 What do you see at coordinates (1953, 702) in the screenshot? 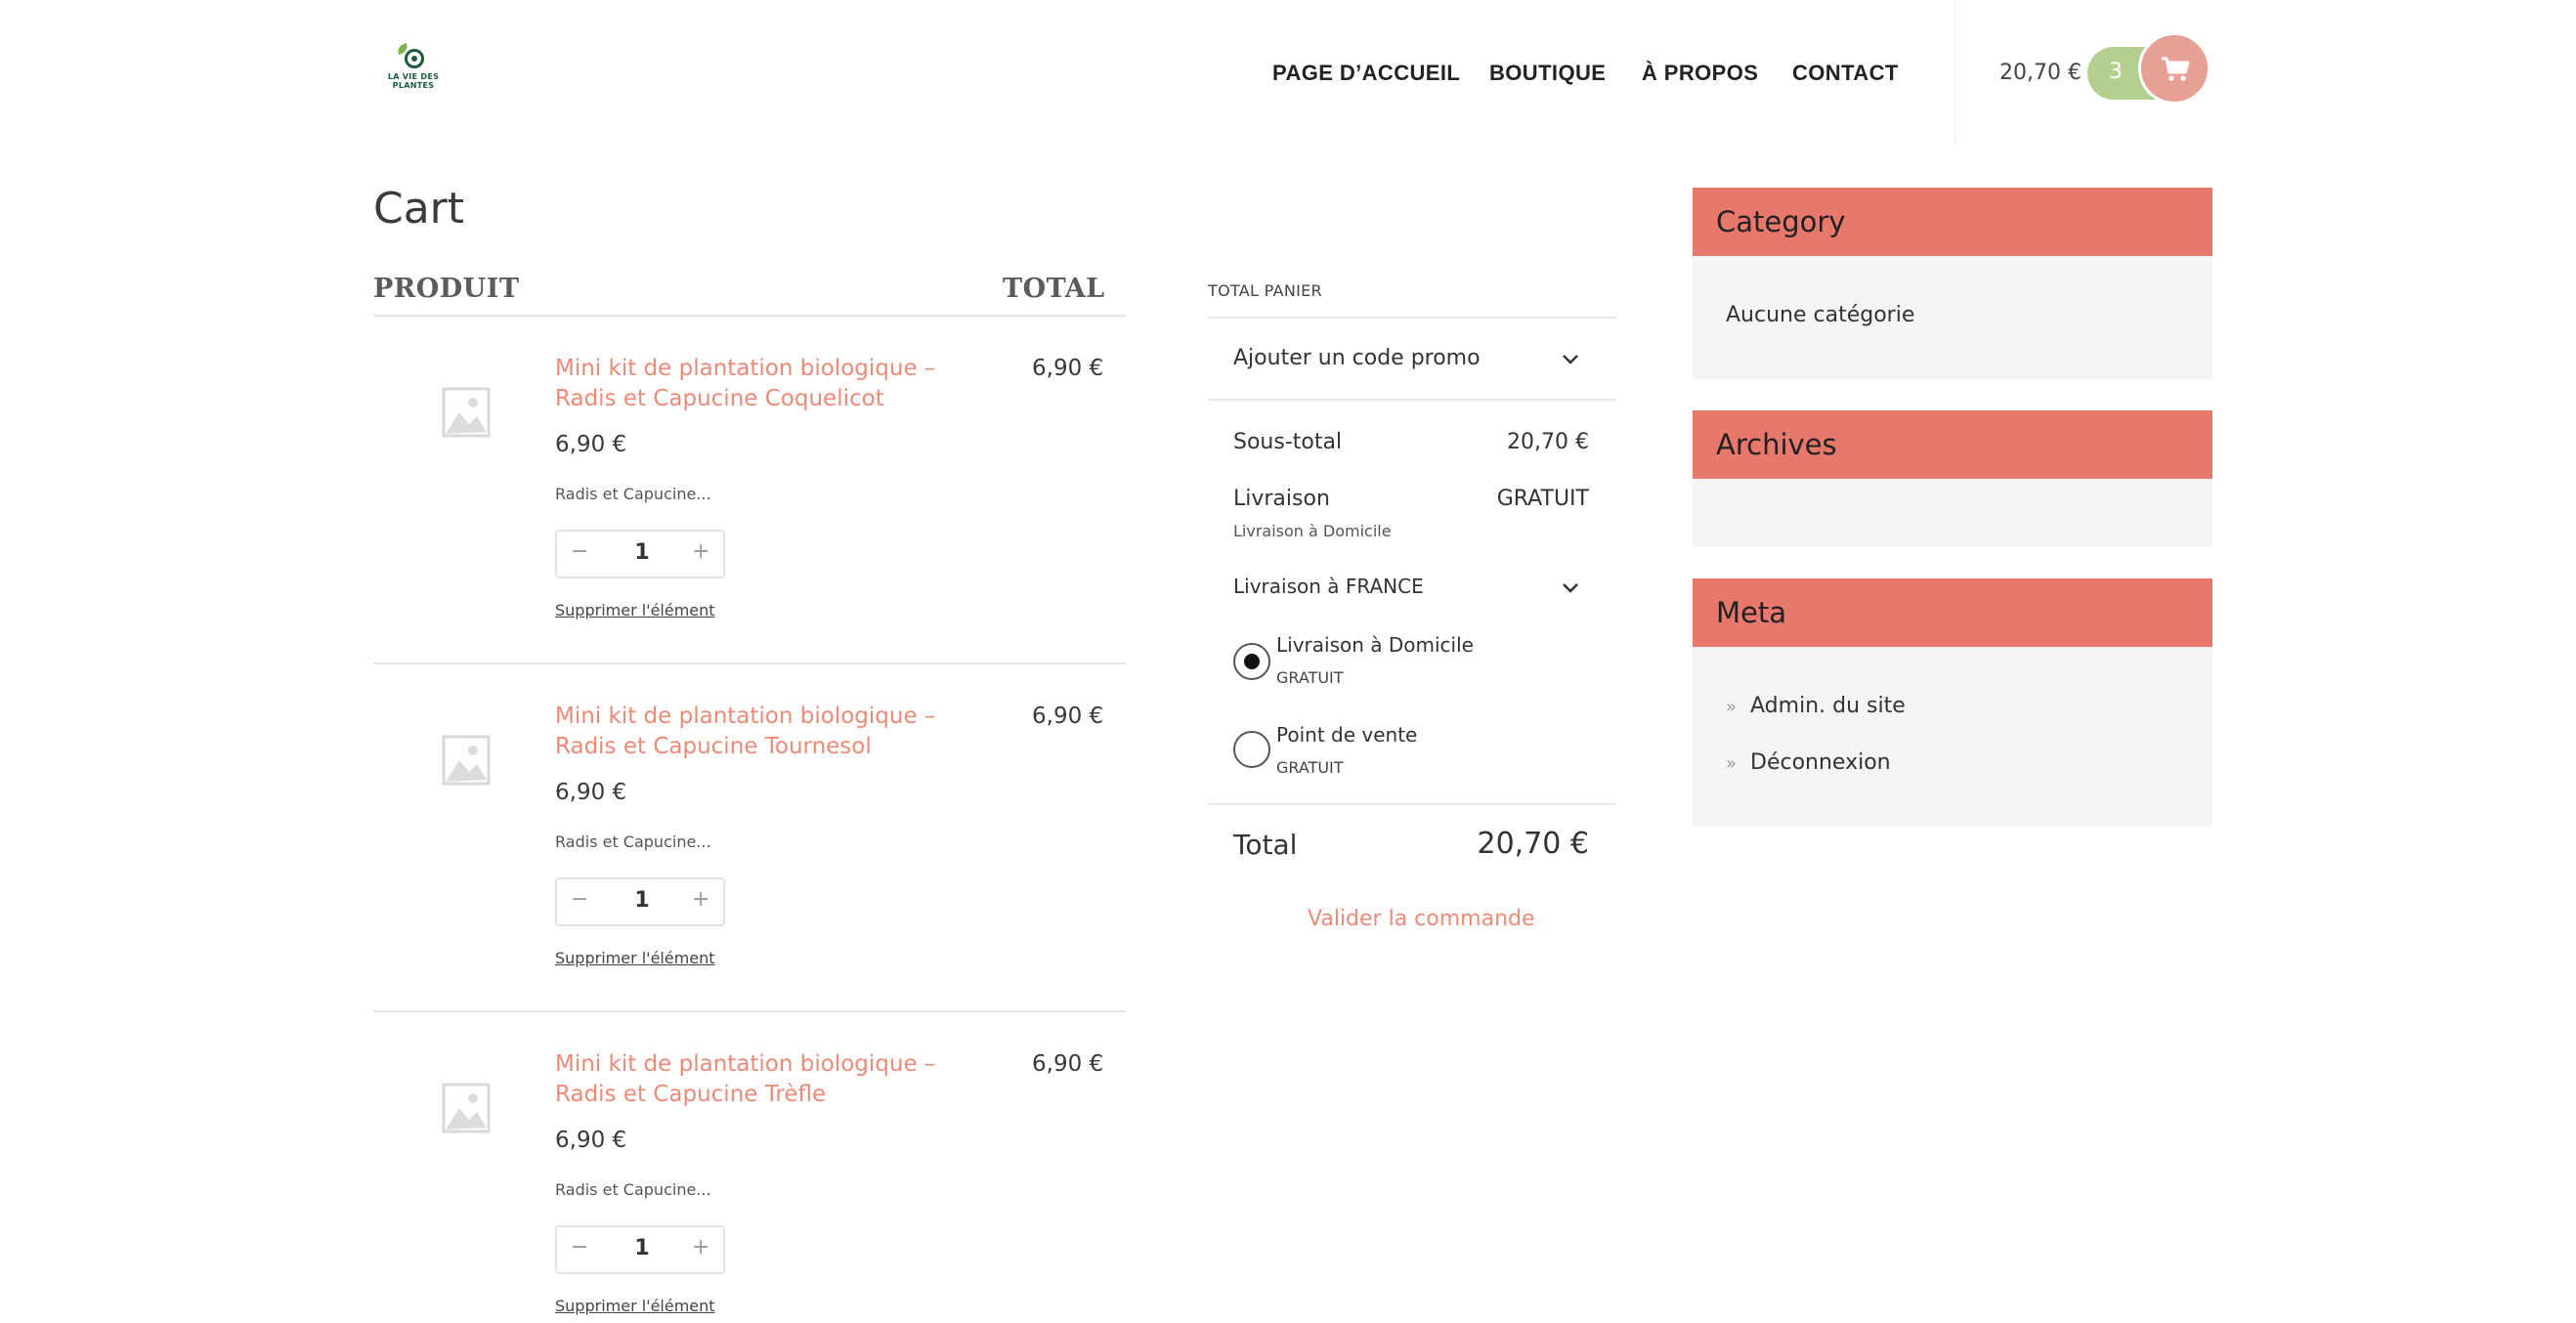
I see `widget-meta: Meta » Admin. du site » Déconnexion` at bounding box center [1953, 702].